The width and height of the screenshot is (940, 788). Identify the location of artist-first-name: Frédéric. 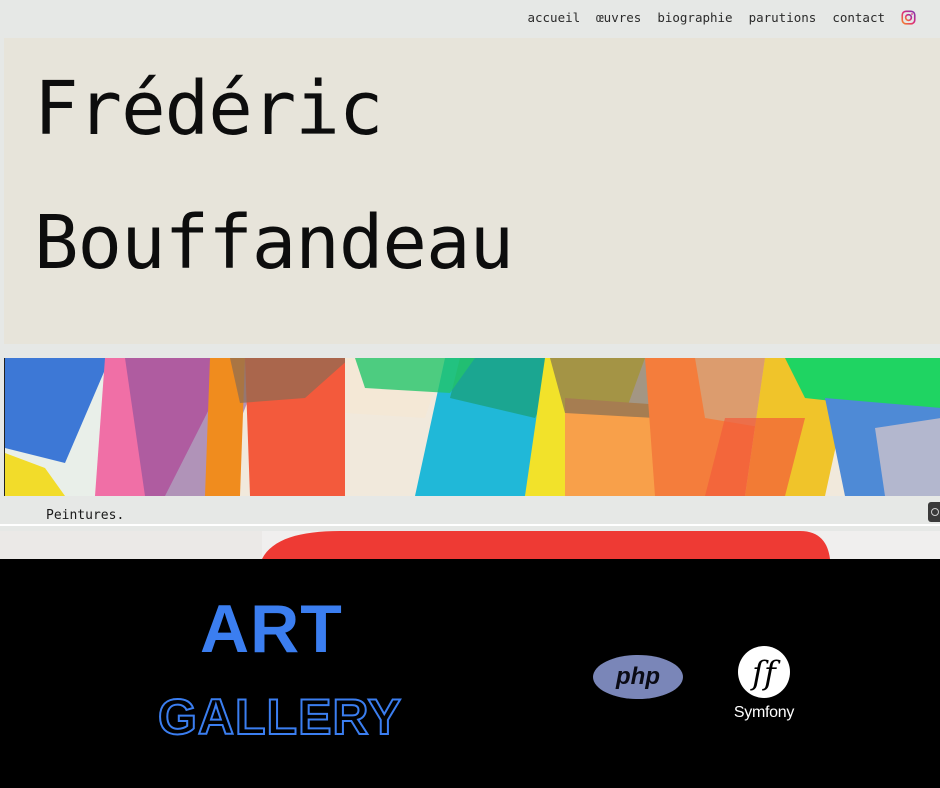
(208, 109).